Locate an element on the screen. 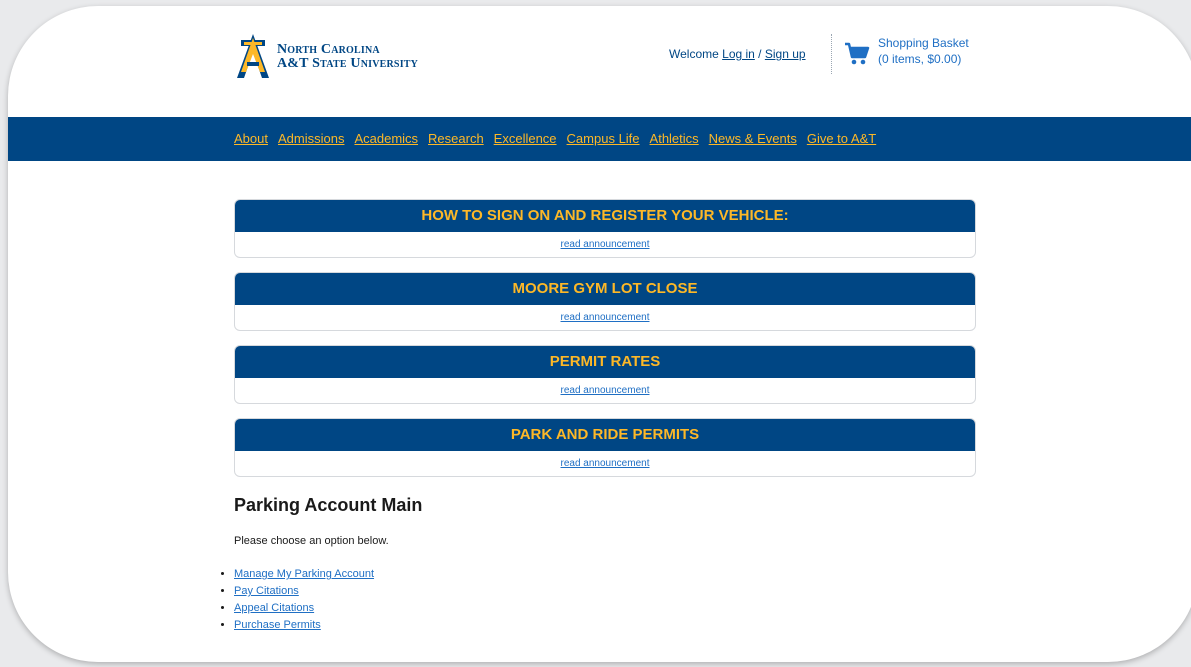  announcement-title: PERMIT RATES is located at coordinates (605, 362).